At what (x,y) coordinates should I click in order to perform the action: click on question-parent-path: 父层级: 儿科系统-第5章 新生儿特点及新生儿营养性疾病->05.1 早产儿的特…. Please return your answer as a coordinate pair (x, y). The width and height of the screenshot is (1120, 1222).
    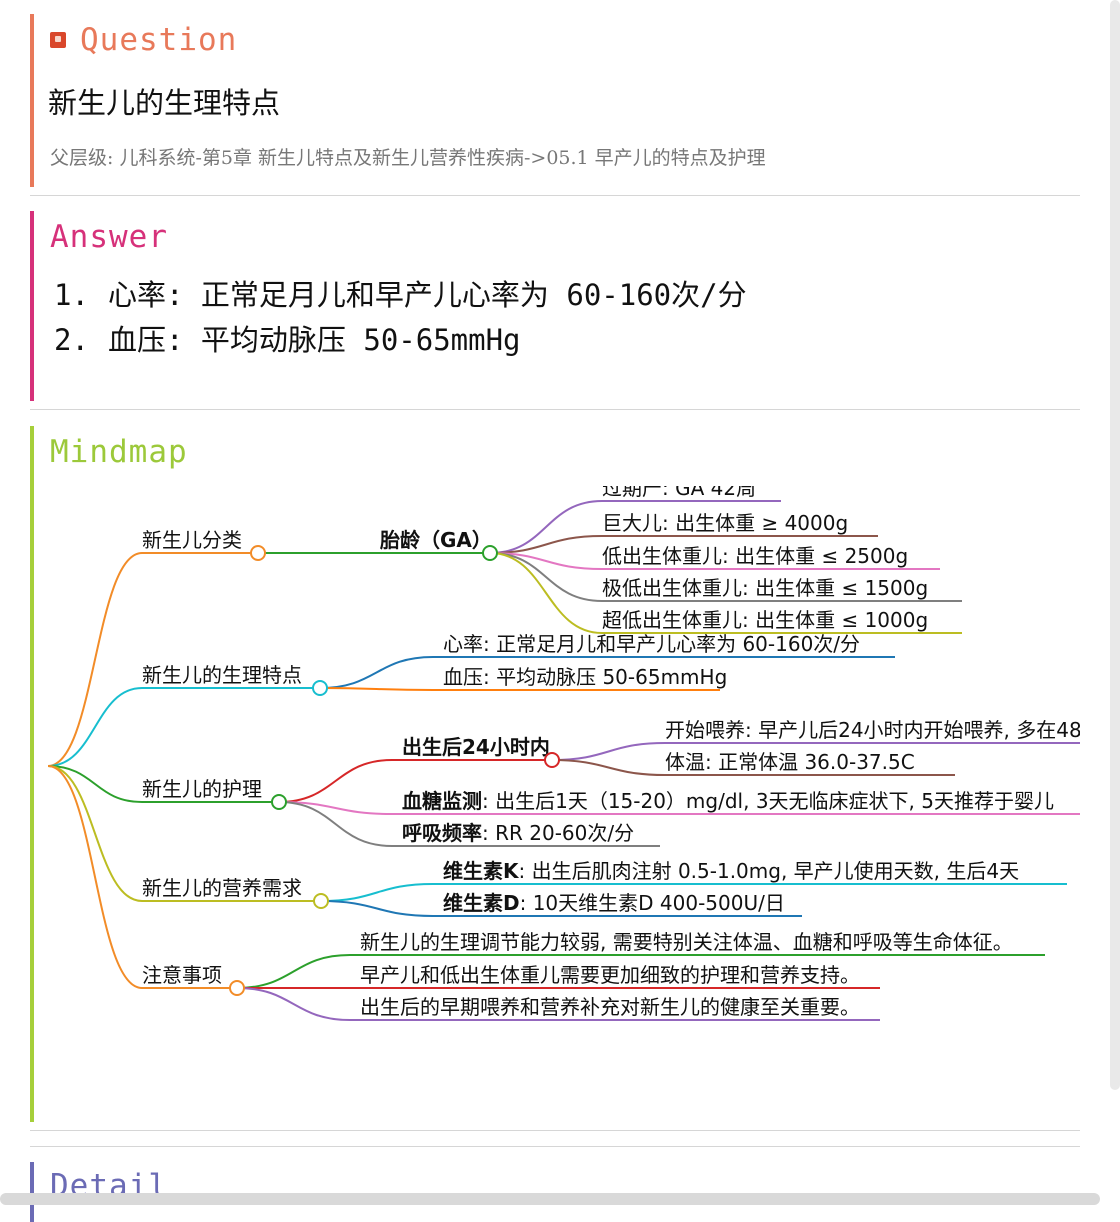
    Looking at the image, I should click on (408, 158).